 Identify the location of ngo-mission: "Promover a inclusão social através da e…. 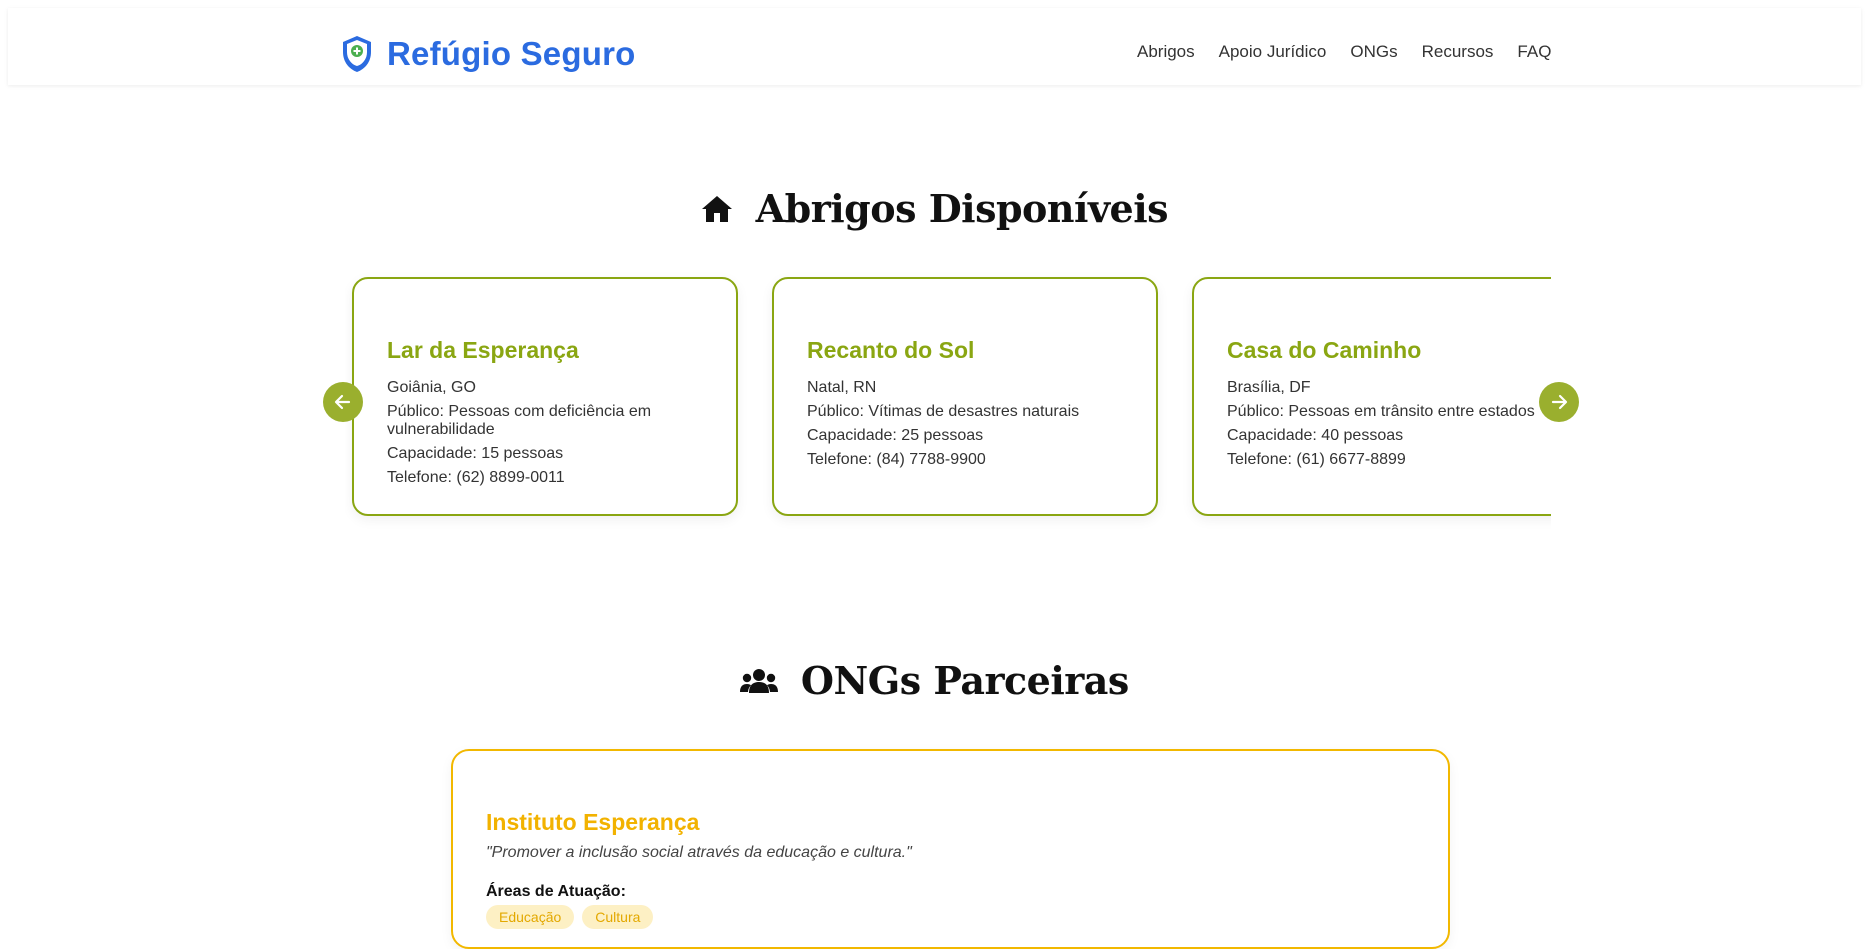
(699, 852).